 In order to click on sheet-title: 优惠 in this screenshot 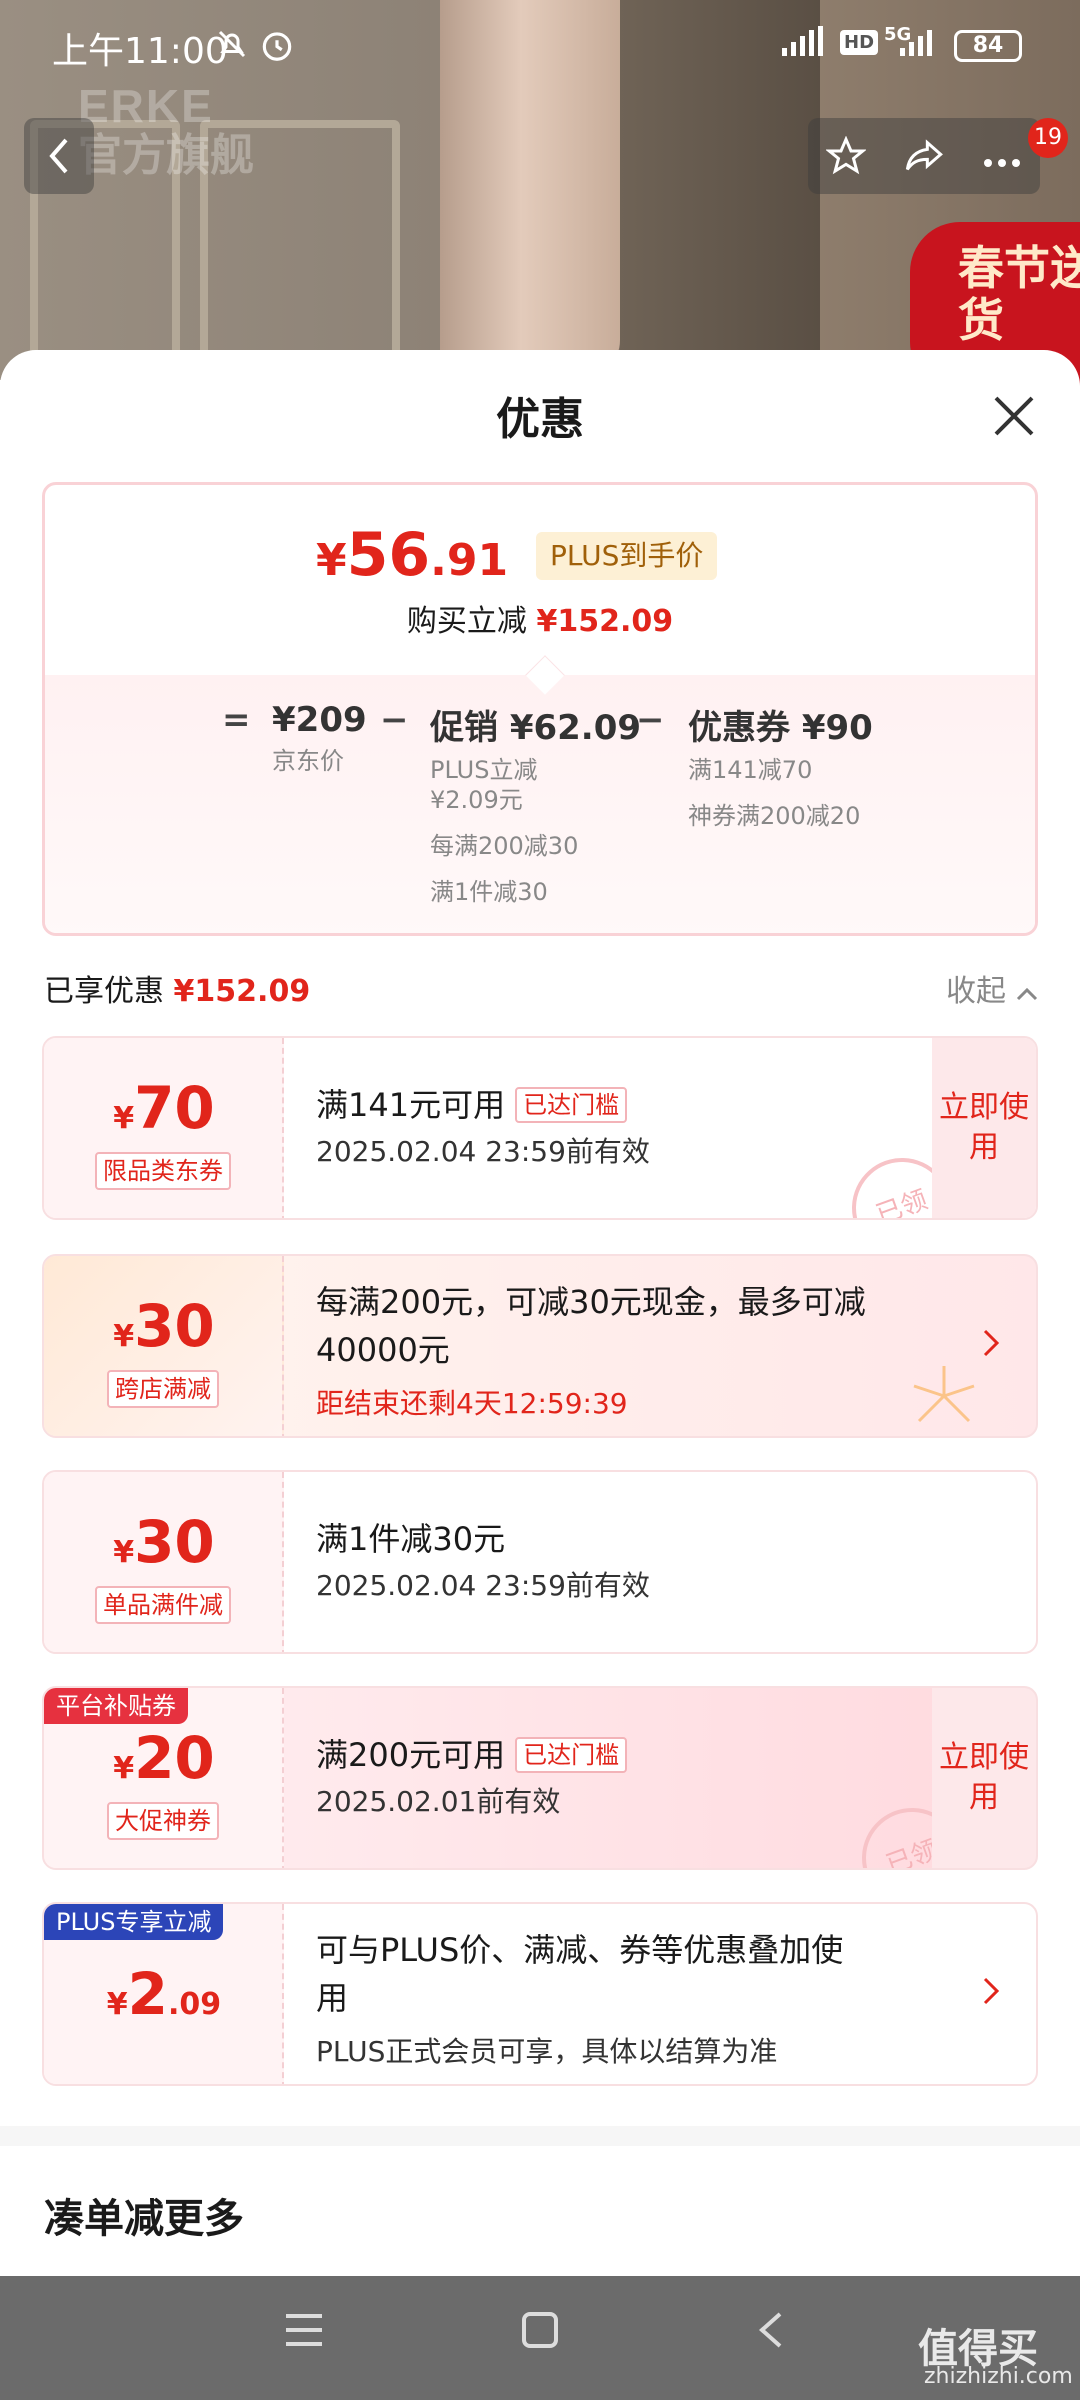, I will do `click(540, 419)`.